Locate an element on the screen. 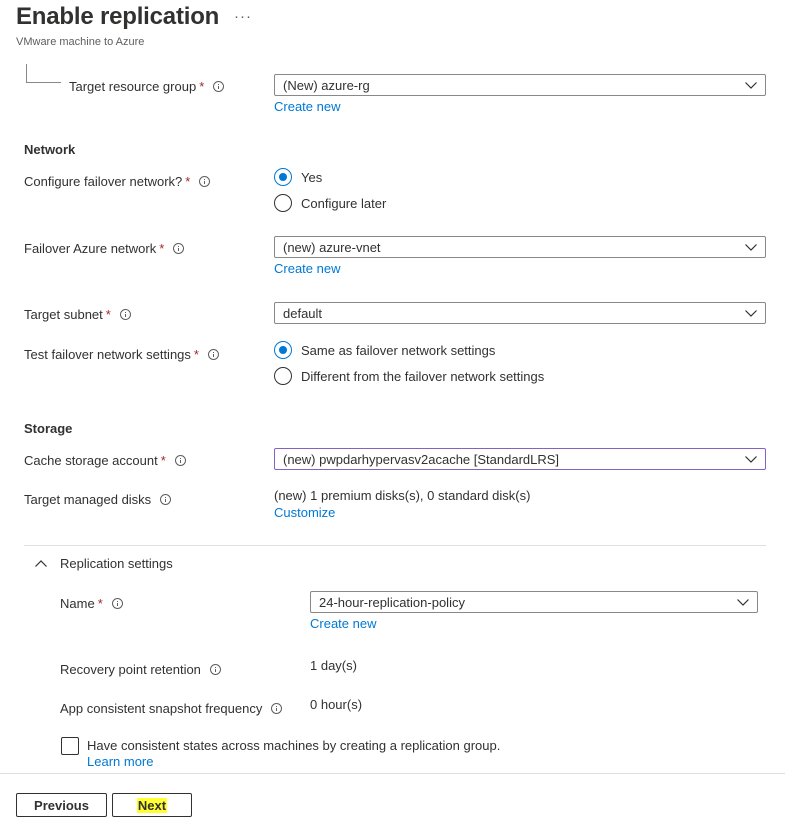 The image size is (785, 824). storage-heading: Storage is located at coordinates (48, 428).